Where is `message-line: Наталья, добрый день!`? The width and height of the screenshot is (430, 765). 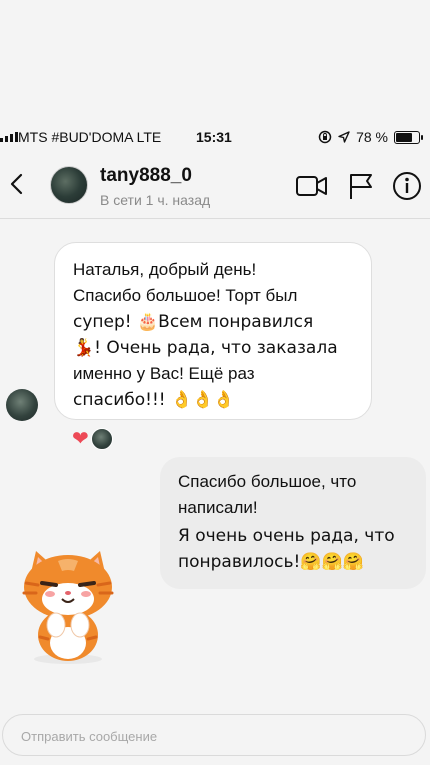 message-line: Наталья, добрый день! is located at coordinates (165, 269).